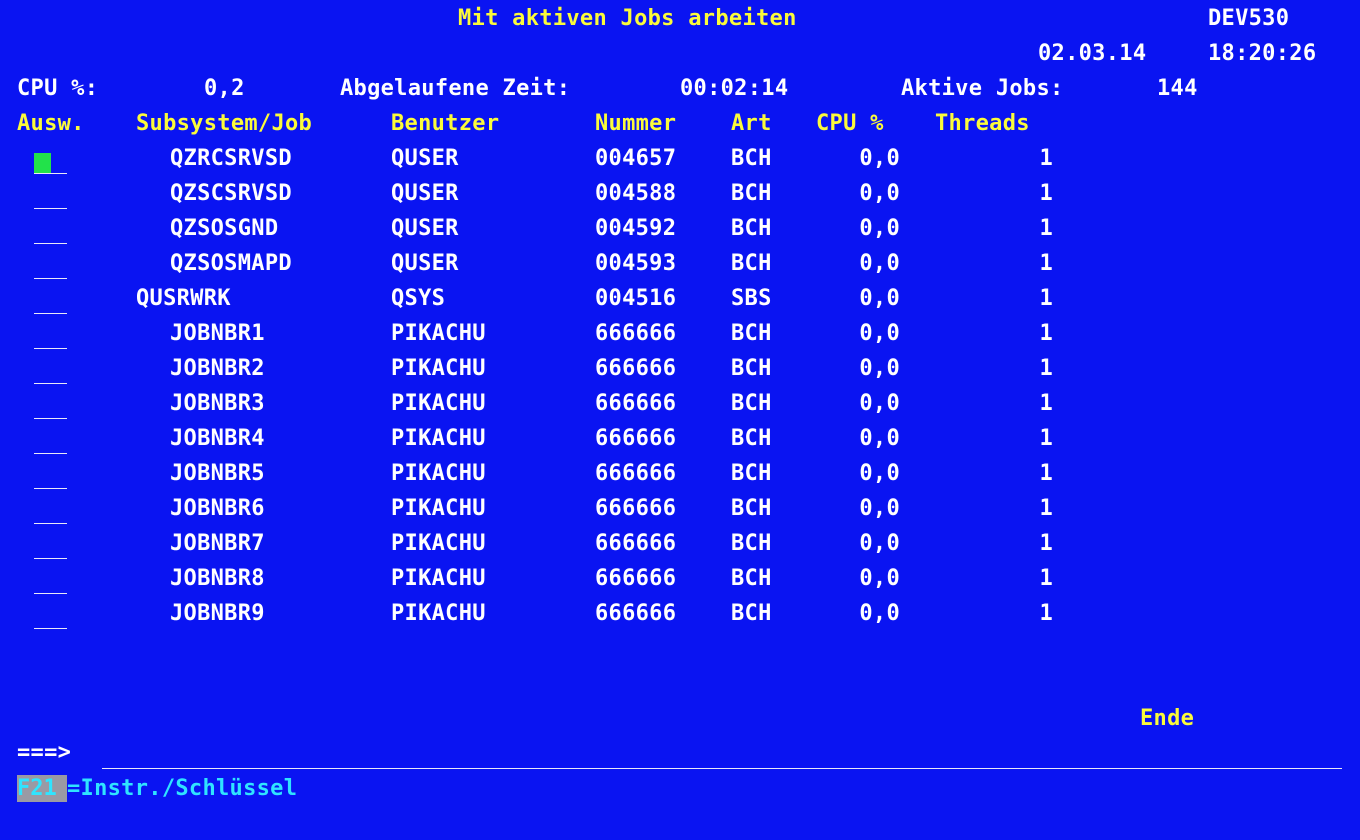 Image resolution: width=1360 pixels, height=840 pixels. Describe the element at coordinates (224, 88) in the screenshot. I see `cpu-value: 0,2` at that location.